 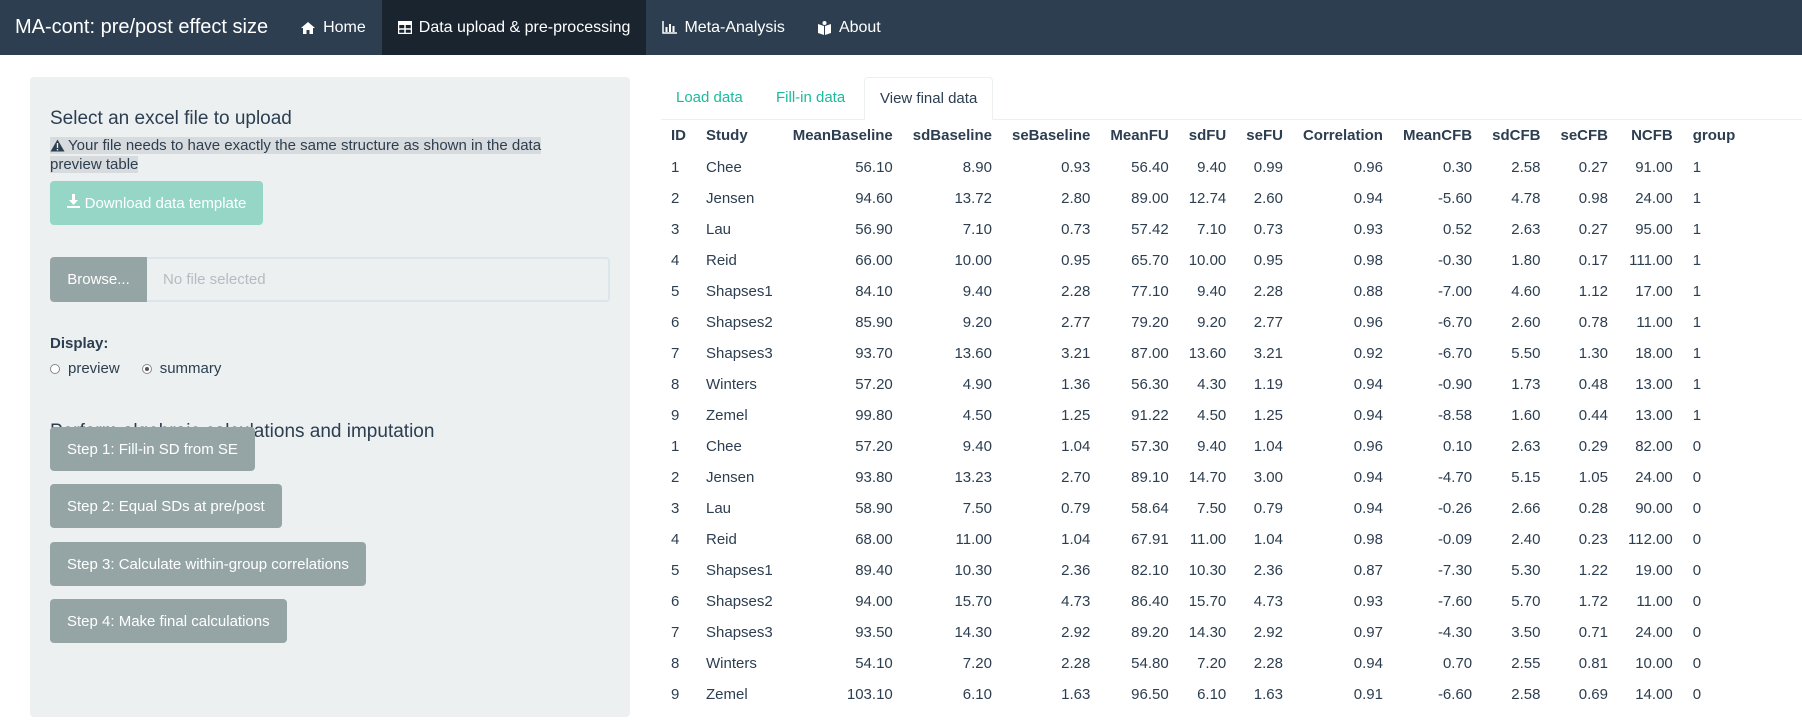 What do you see at coordinates (1368, 632) in the screenshot?
I see `table-cell: 0.97` at bounding box center [1368, 632].